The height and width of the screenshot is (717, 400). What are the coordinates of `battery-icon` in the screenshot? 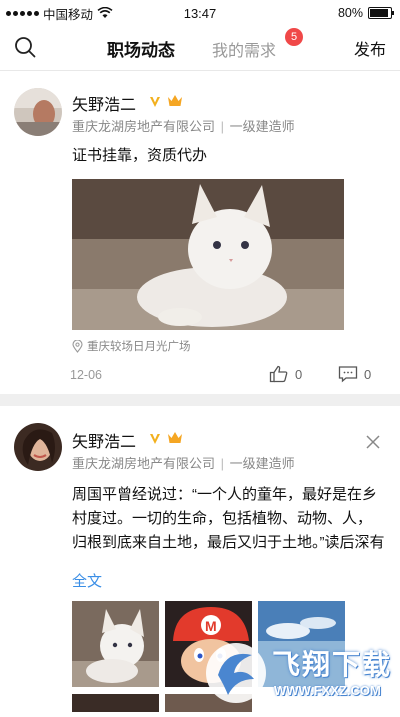 It's located at (381, 13).